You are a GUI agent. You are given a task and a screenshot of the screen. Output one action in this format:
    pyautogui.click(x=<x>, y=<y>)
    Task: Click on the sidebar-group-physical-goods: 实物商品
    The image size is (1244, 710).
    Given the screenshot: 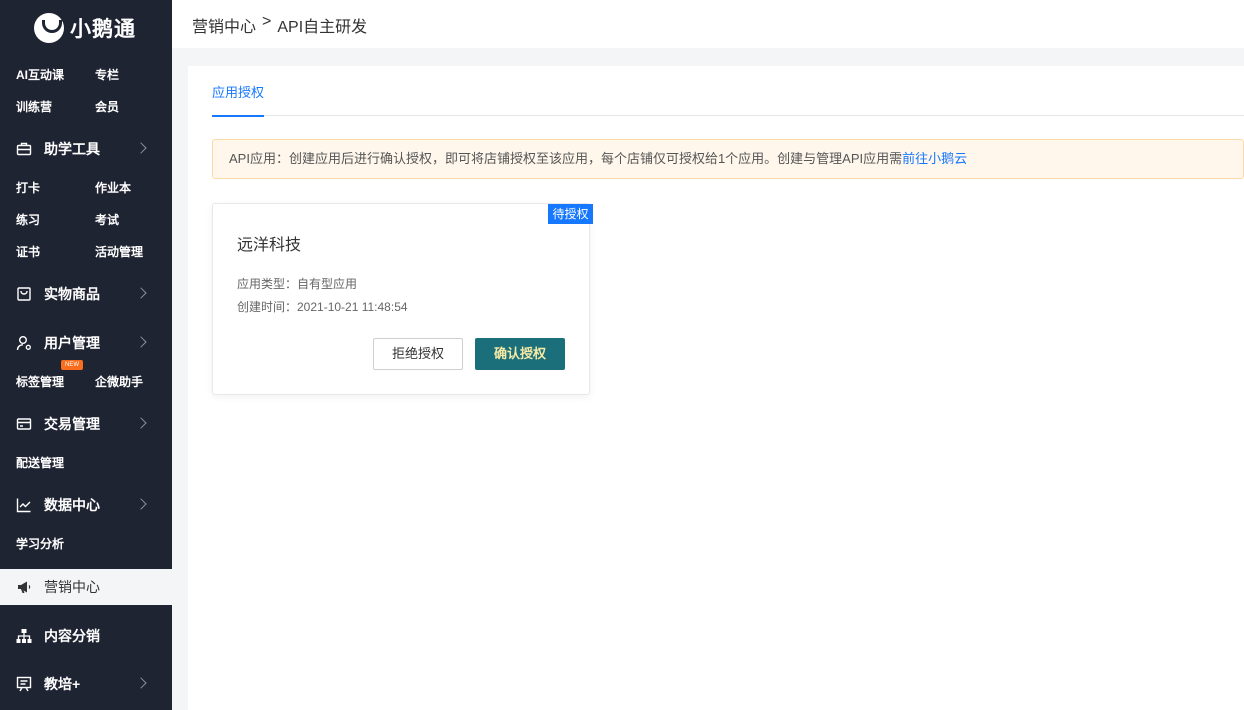 What is the action you would take?
    pyautogui.click(x=86, y=294)
    